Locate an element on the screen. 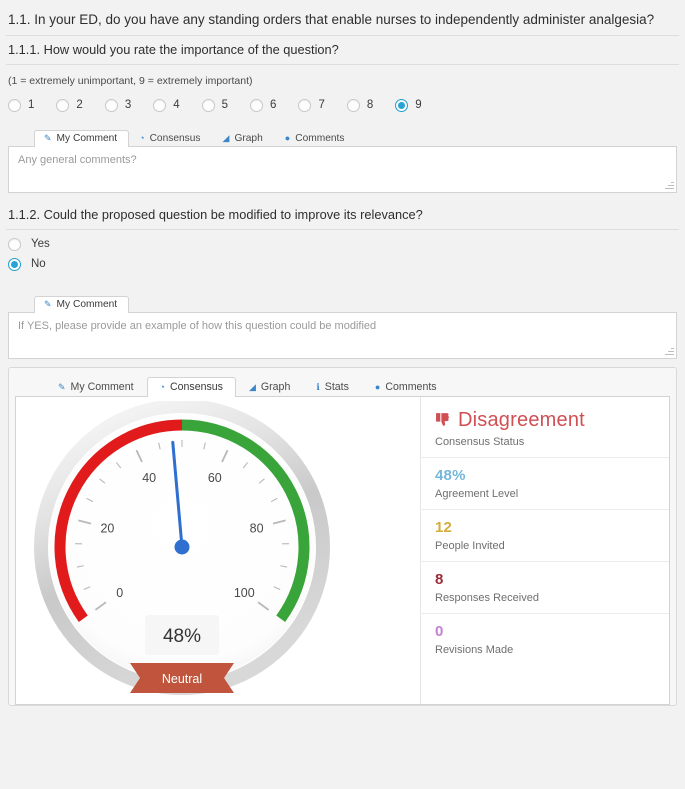  consensus-badge-text: Neutral is located at coordinates (182, 679).